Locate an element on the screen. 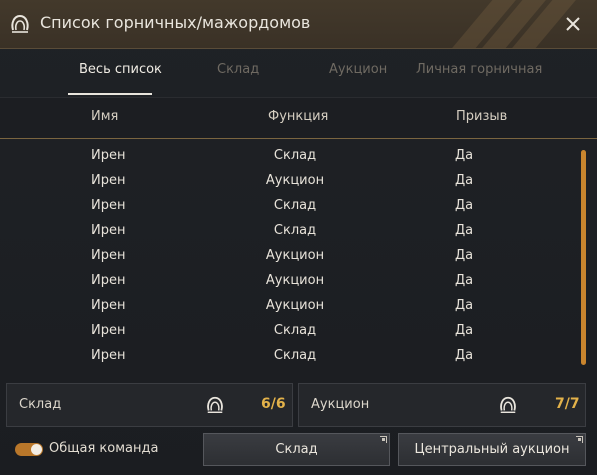 This screenshot has height=475, width=597. column-header-function: Функция is located at coordinates (298, 116).